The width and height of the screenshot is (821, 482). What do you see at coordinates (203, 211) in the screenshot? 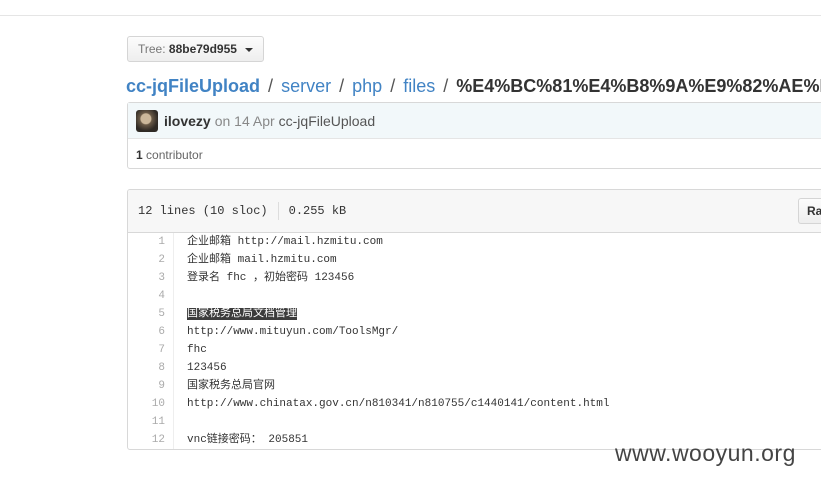
I see `file-lines-info: 12 lines (10 sloc)` at bounding box center [203, 211].